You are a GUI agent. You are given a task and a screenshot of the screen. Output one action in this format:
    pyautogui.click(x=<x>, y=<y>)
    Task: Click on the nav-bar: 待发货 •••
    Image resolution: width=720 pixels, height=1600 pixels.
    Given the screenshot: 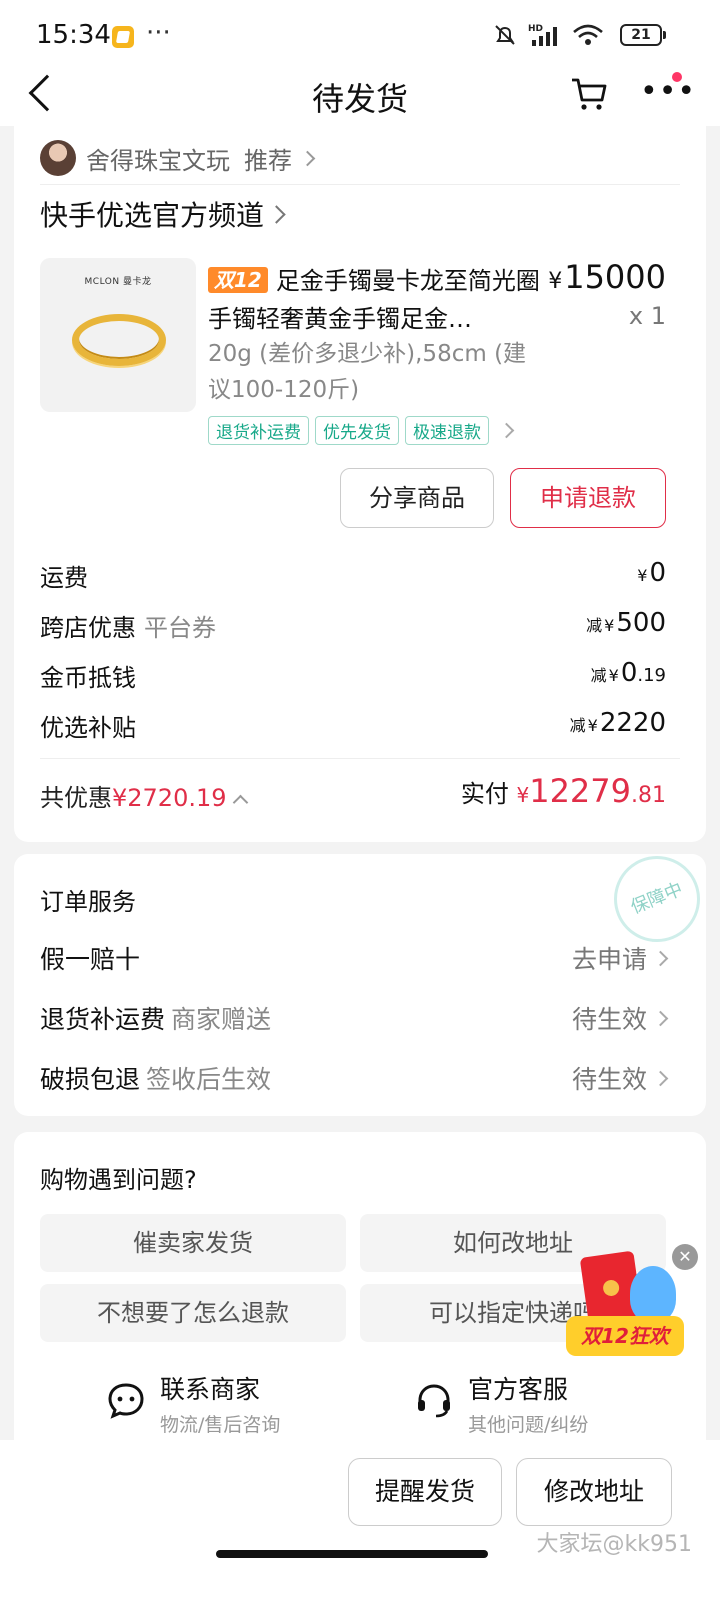 What is the action you would take?
    pyautogui.click(x=360, y=95)
    